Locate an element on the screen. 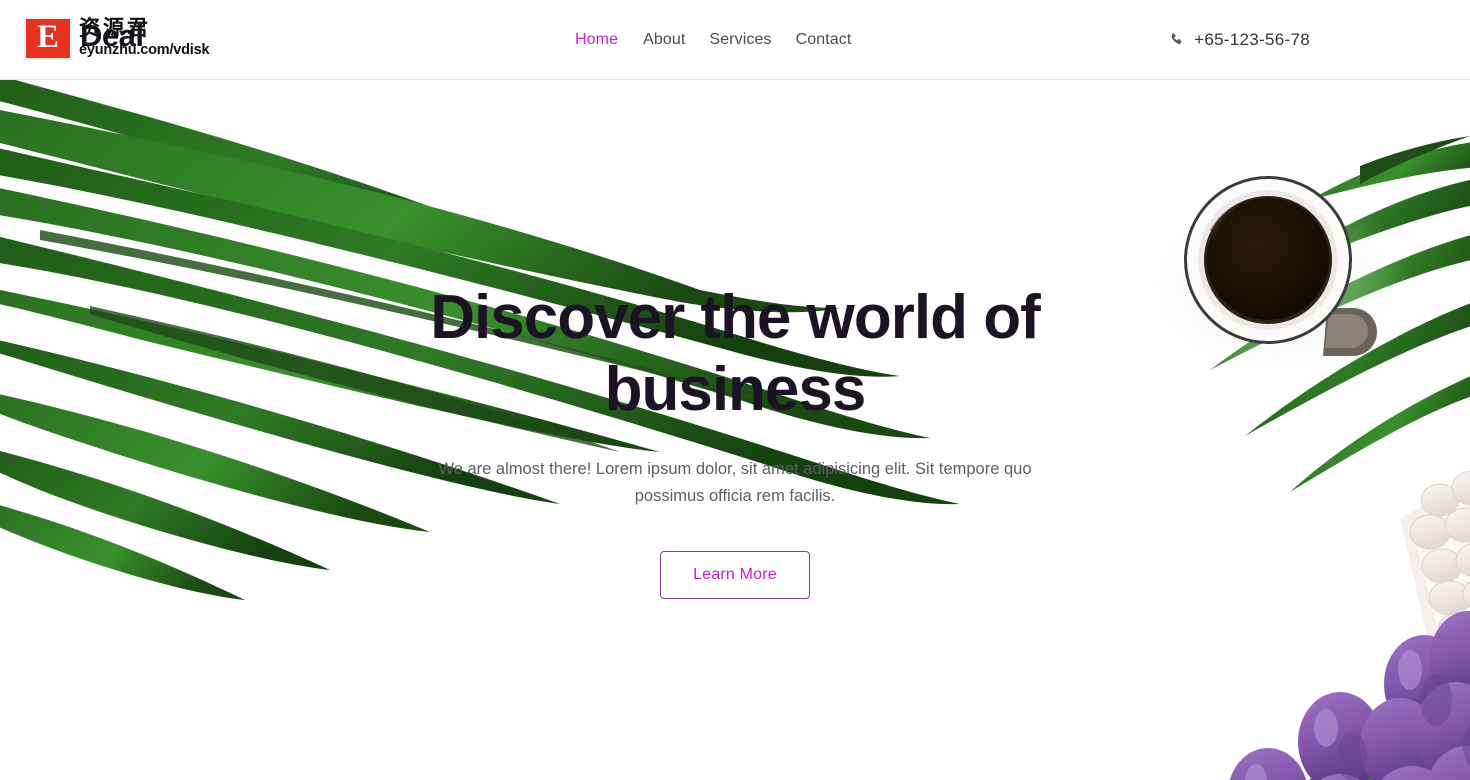 The height and width of the screenshot is (780, 1470). header-phone: +65-123-56-78 is located at coordinates (1239, 40).